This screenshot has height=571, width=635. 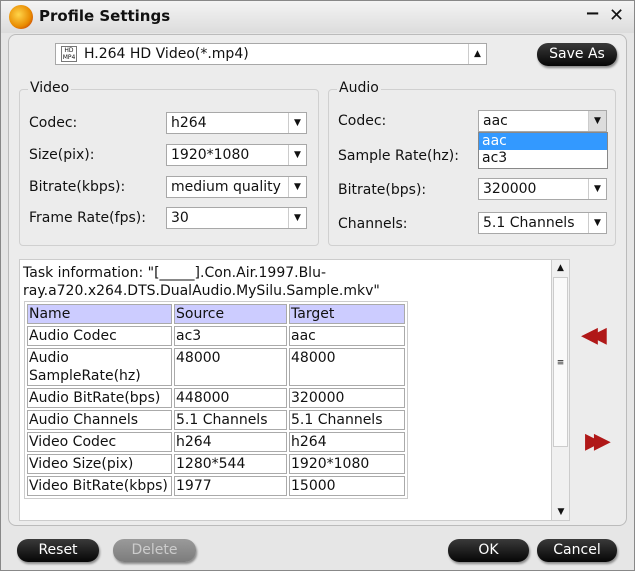 I want to click on header-target: Target, so click(x=347, y=314).